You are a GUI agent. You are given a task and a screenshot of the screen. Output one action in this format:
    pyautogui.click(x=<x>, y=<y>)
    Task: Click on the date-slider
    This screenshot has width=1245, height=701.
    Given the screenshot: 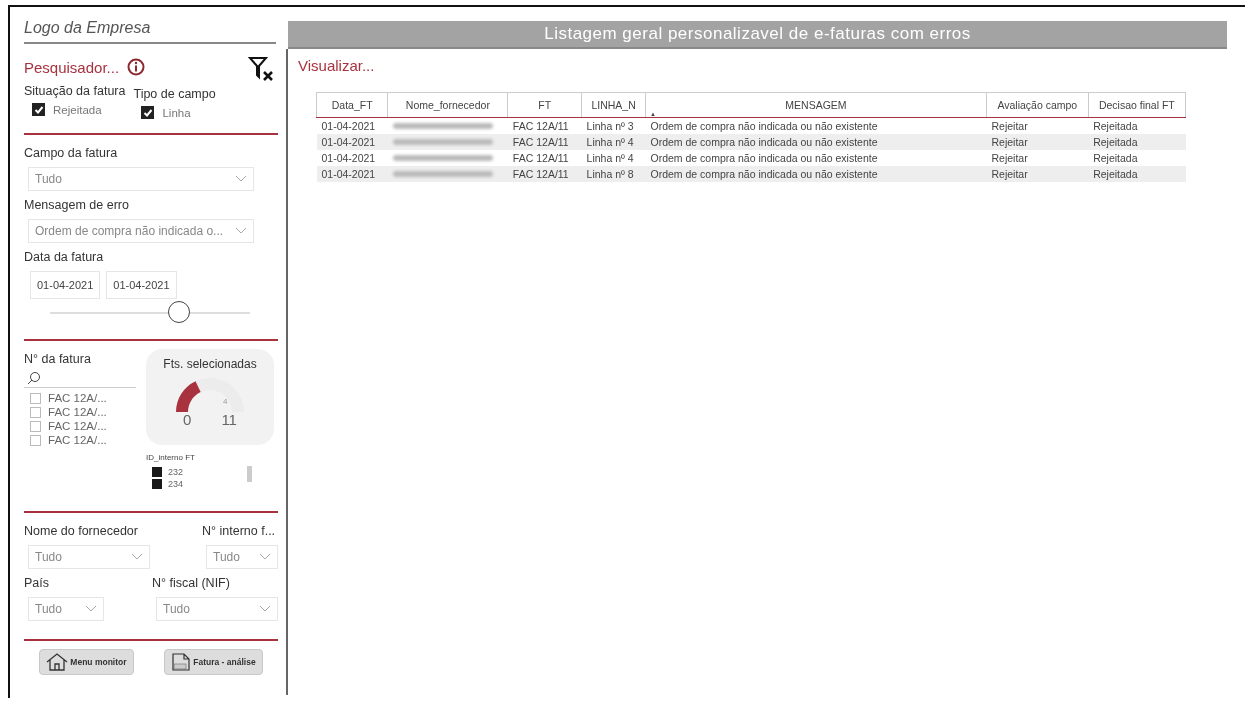 What is the action you would take?
    pyautogui.click(x=150, y=312)
    